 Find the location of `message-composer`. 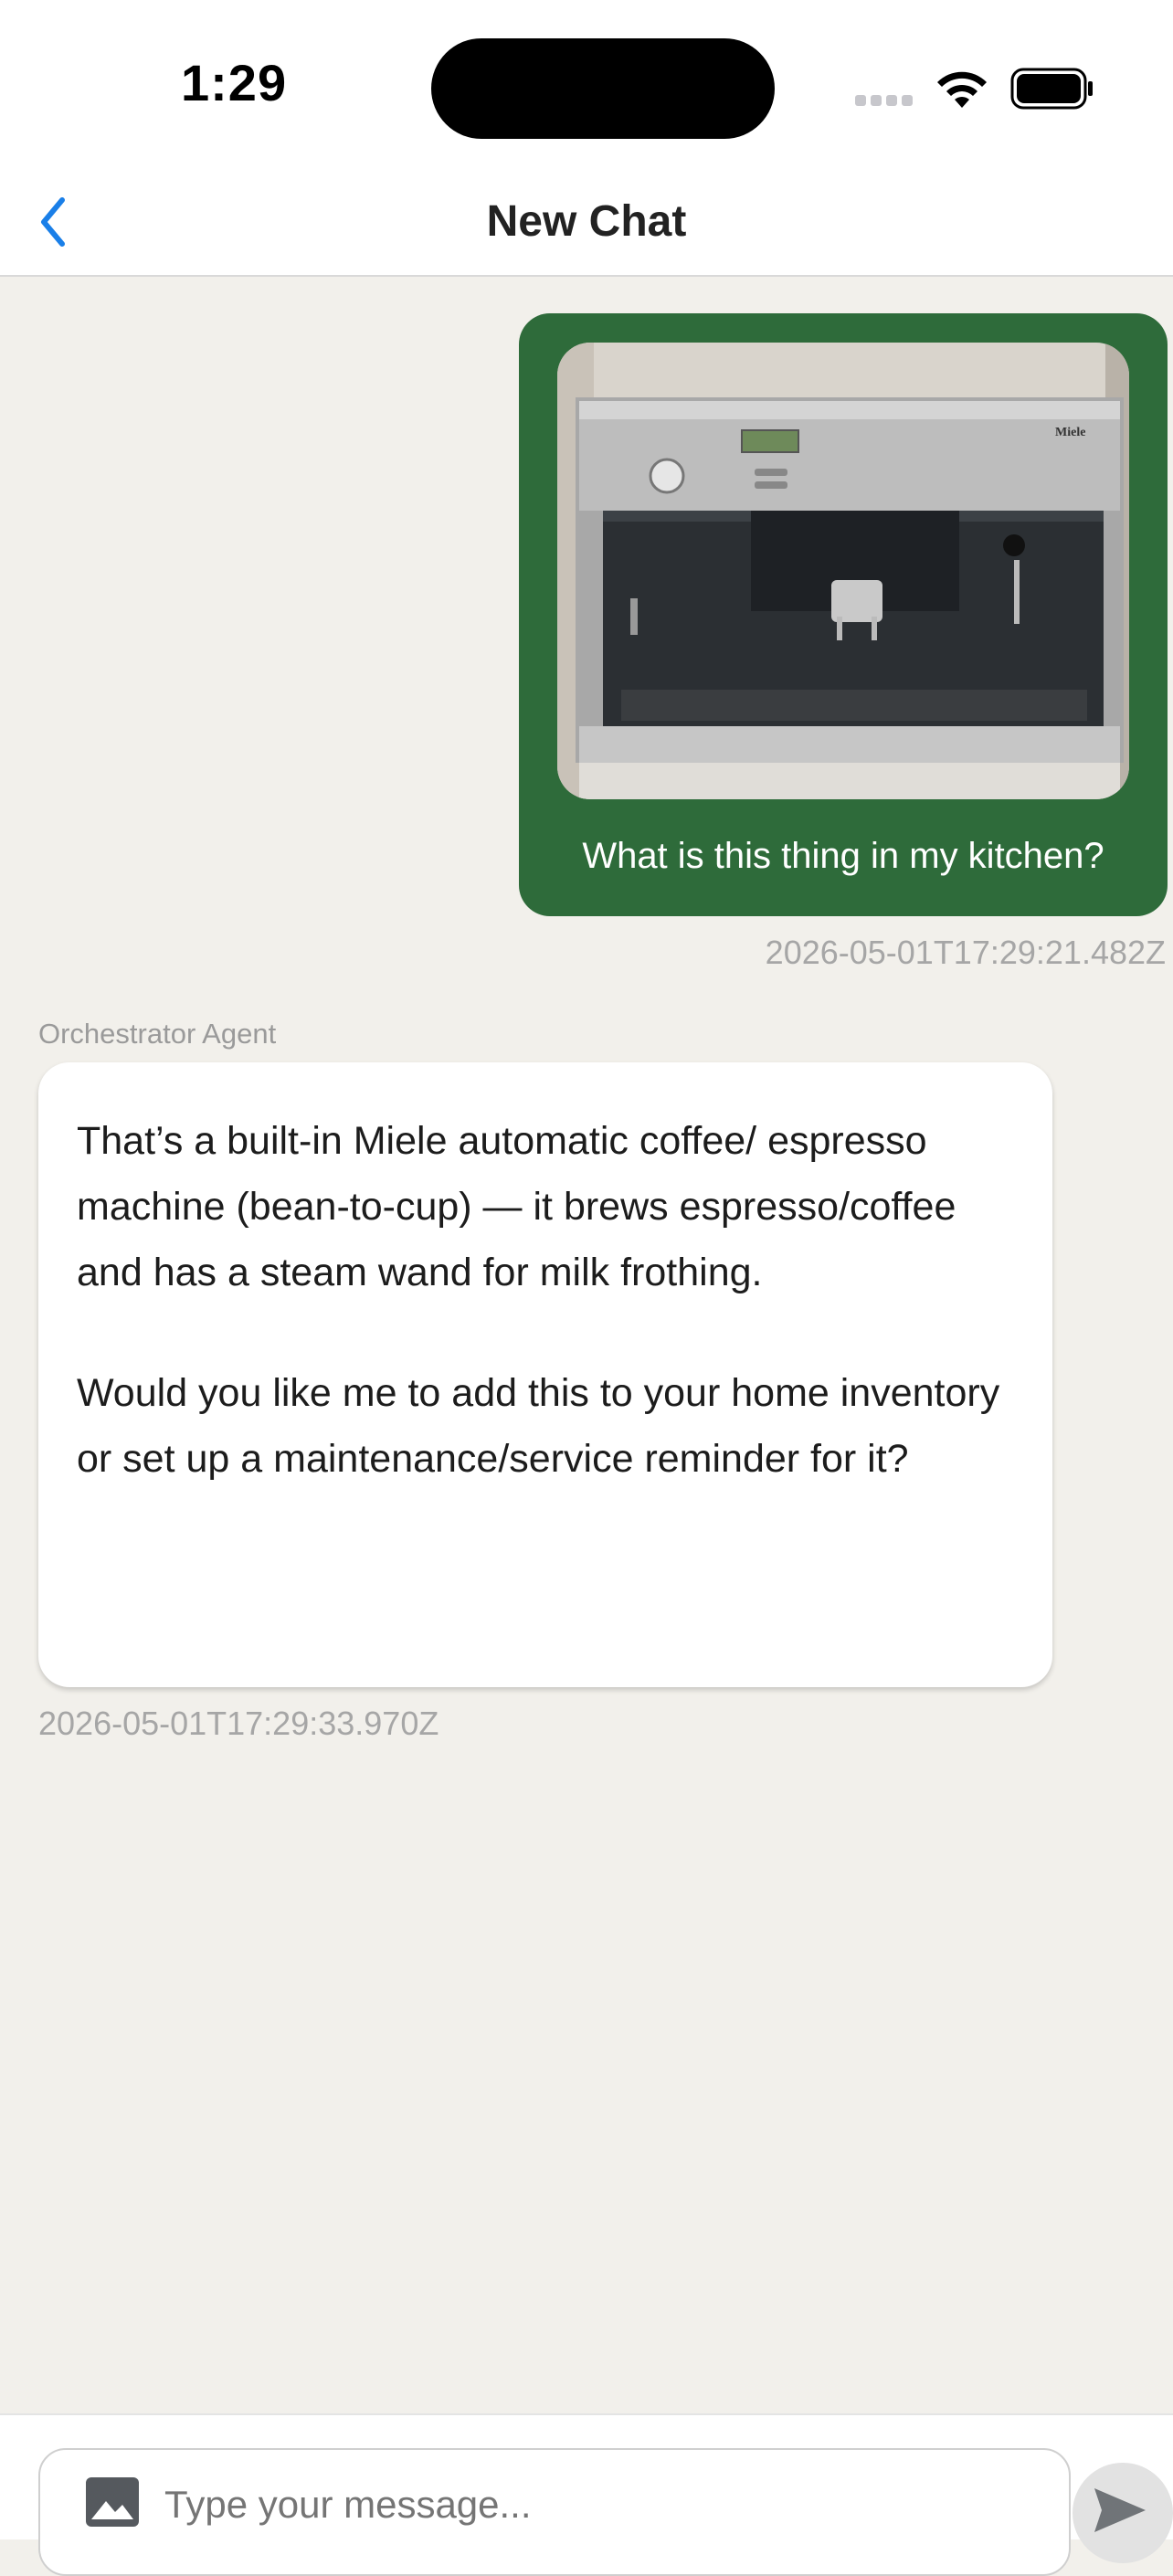

message-composer is located at coordinates (586, 2494).